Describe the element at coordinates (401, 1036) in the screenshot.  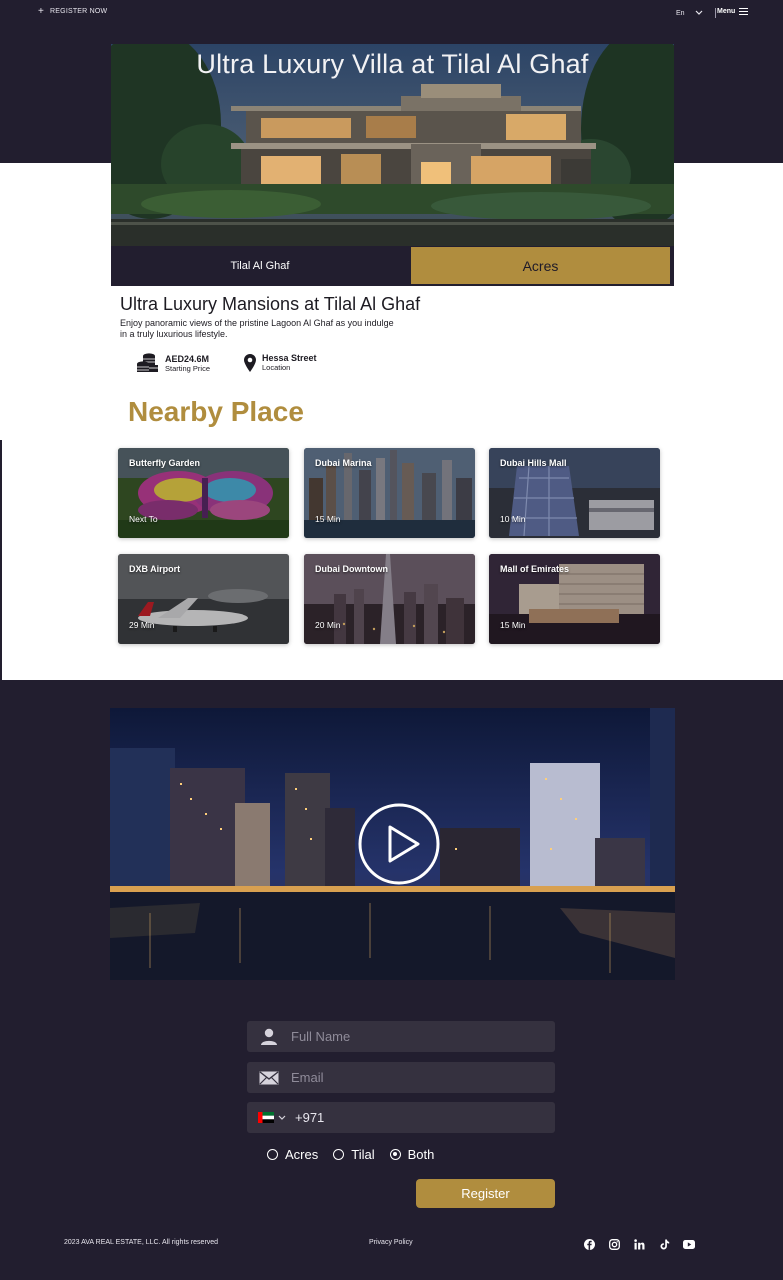
I see `full-name-field: Full Name` at that location.